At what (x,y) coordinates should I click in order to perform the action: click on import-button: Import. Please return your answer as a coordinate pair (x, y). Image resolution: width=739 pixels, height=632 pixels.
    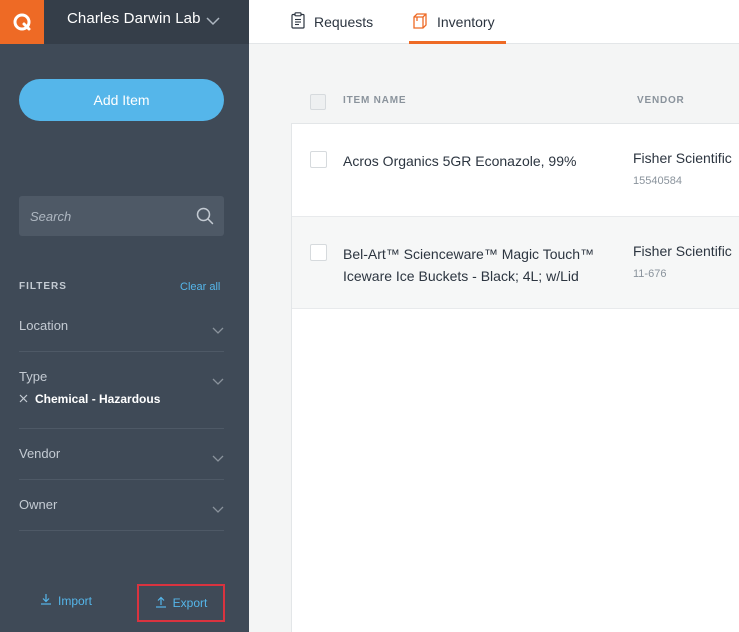
    Looking at the image, I should click on (66, 600).